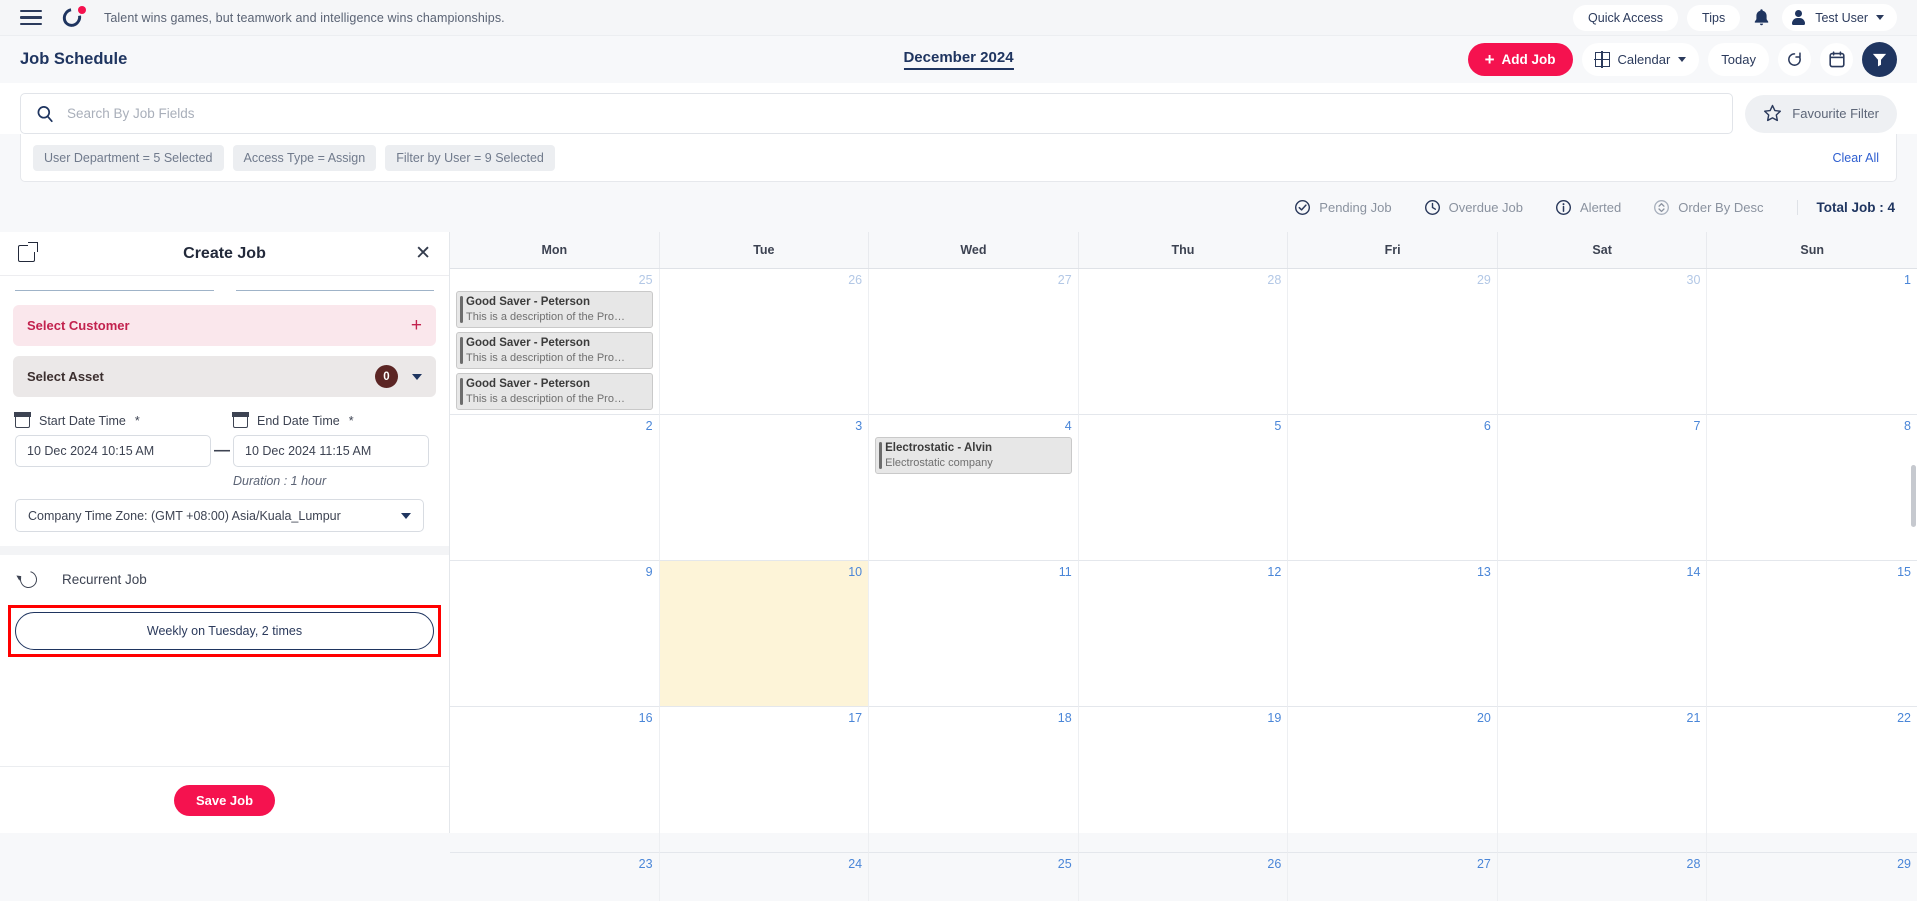 The width and height of the screenshot is (1917, 901). What do you see at coordinates (224, 325) in the screenshot?
I see `select-customer-section: Select Customer +` at bounding box center [224, 325].